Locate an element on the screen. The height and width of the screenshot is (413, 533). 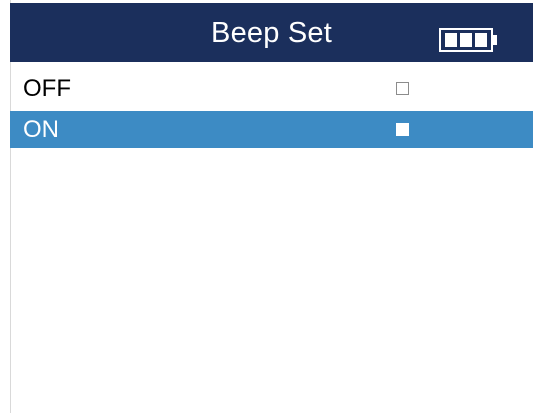
title-bar: Beep Set is located at coordinates (271, 32).